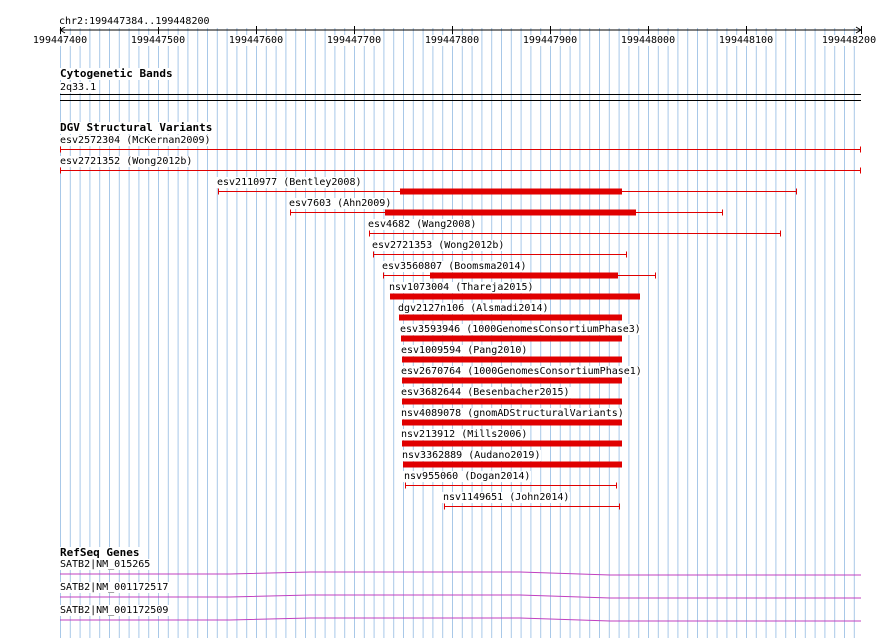  Describe the element at coordinates (422, 224) in the screenshot. I see `dgv-variant-label: esv4682 (Wang2008)` at that location.